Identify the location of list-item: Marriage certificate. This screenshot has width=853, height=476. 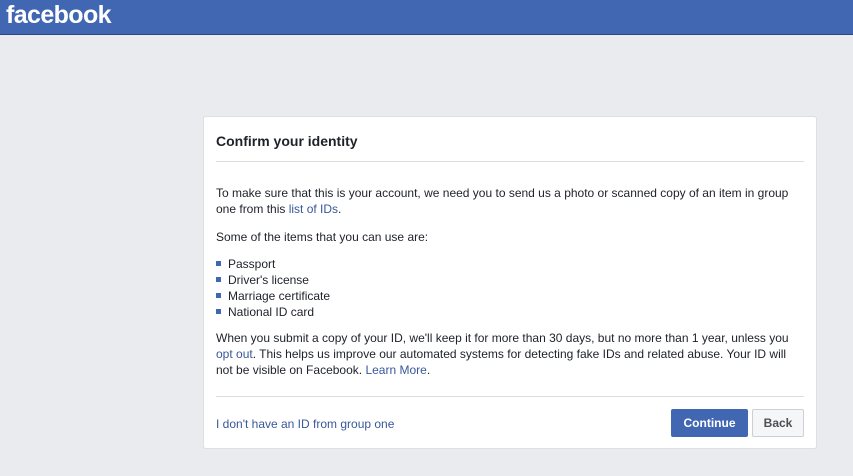
(511, 296).